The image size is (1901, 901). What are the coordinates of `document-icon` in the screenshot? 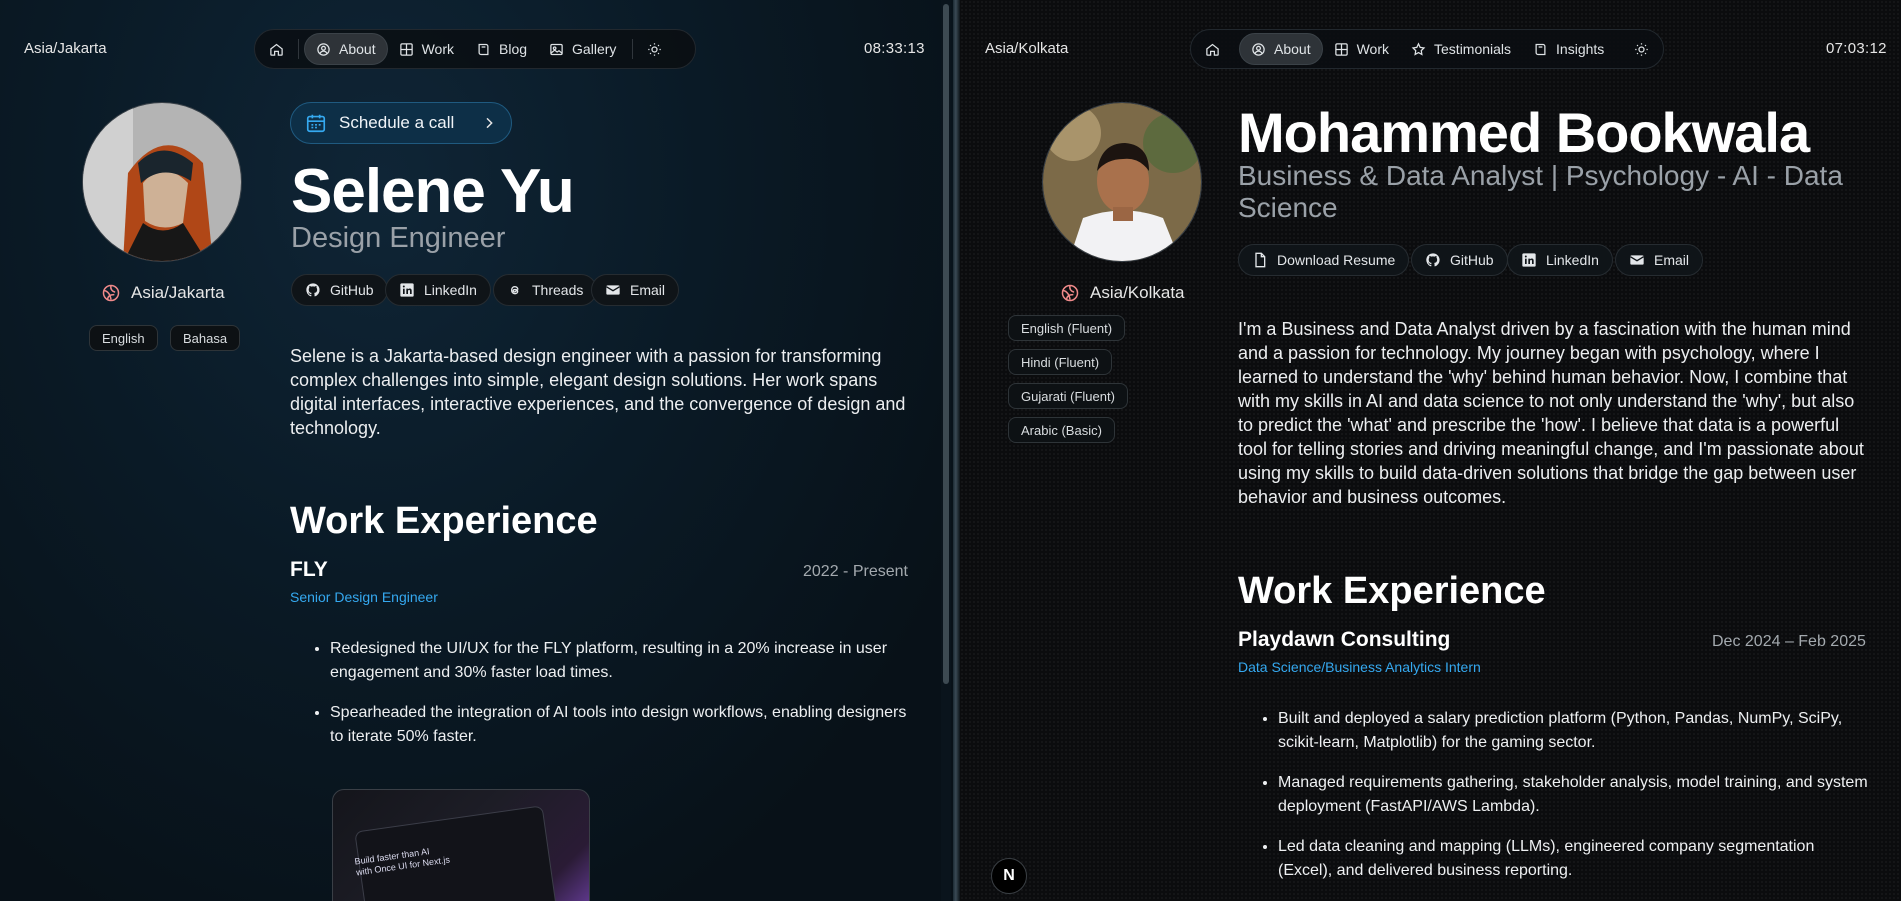 It's located at (1260, 260).